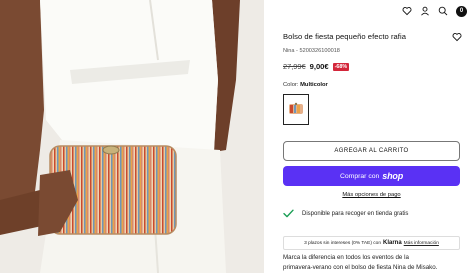  I want to click on top-icons: 0, so click(434, 11).